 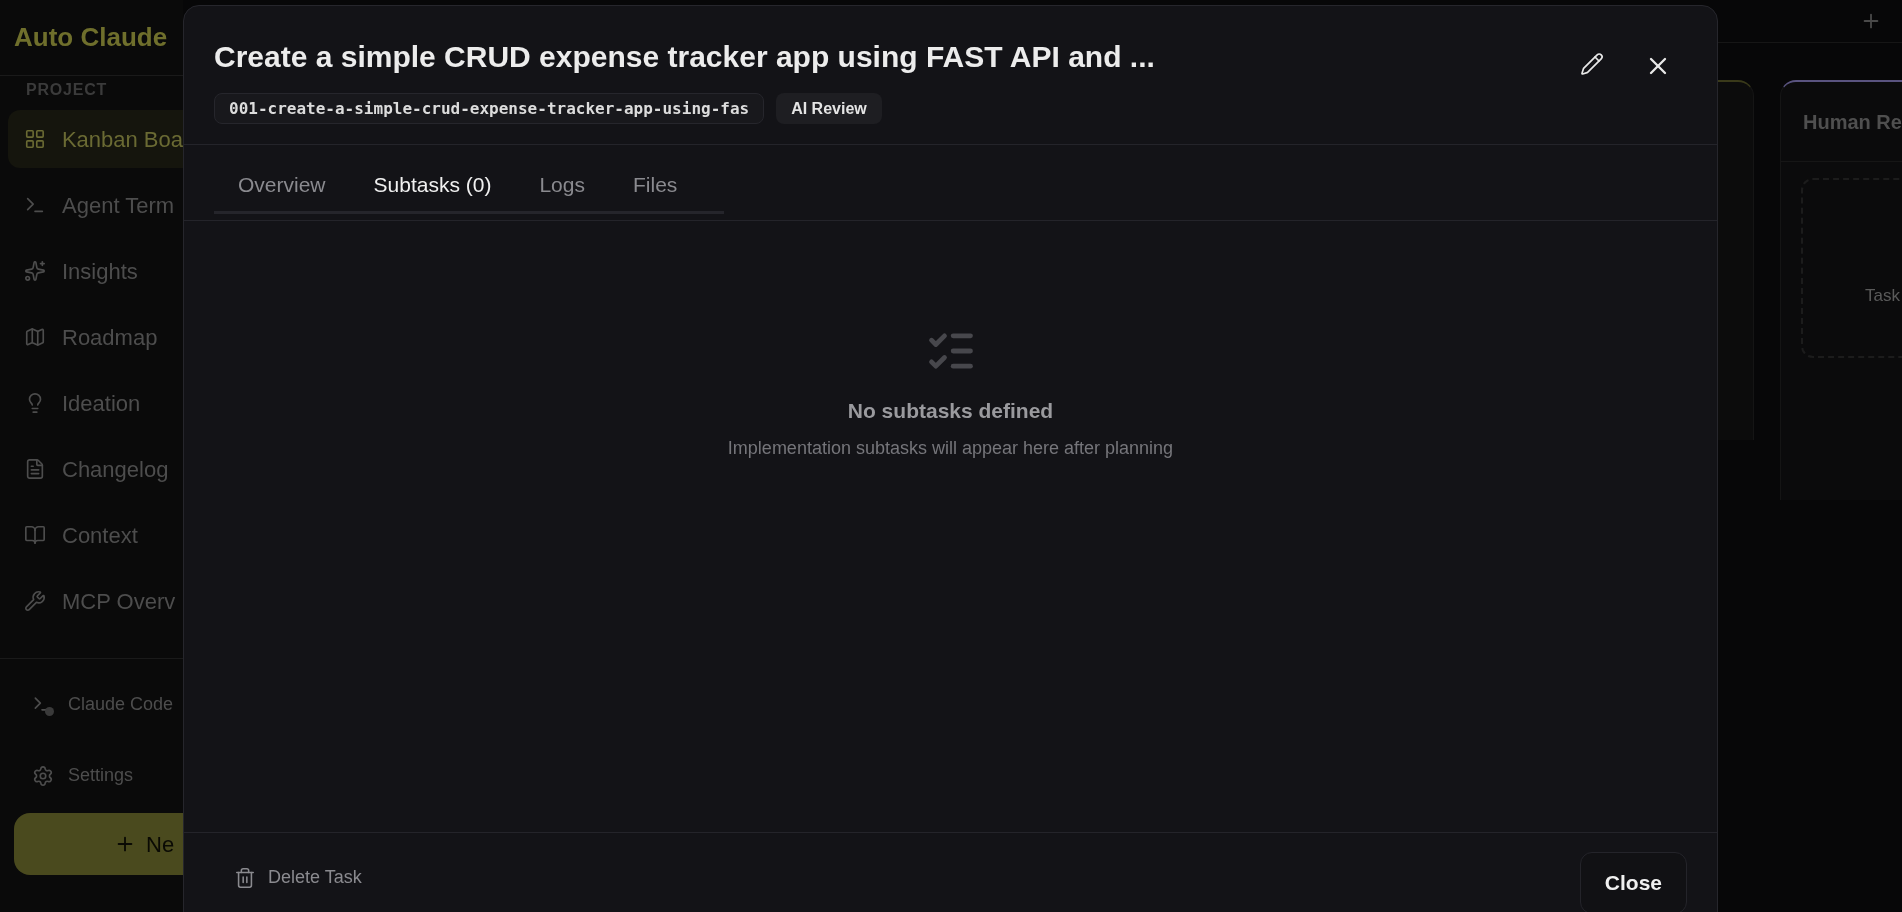 I want to click on tab: Files, so click(x=655, y=184).